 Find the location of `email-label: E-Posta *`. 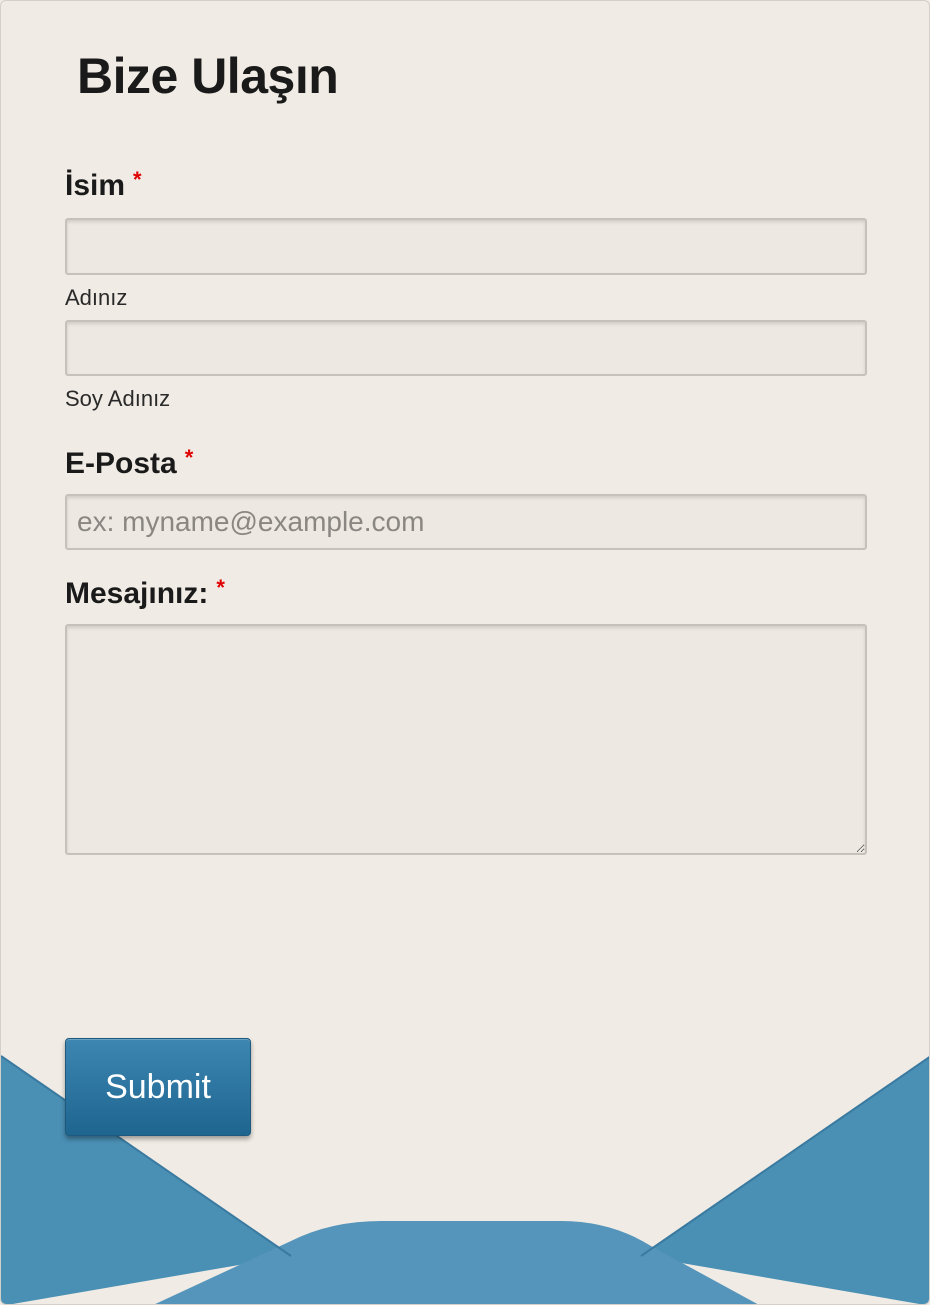

email-label: E-Posta * is located at coordinates (129, 463).